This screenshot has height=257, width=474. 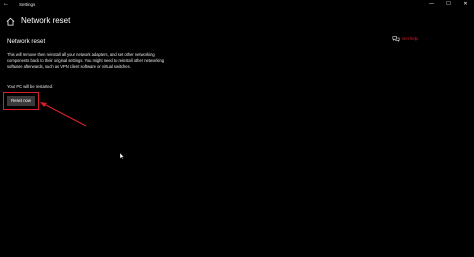 What do you see at coordinates (237, 4) in the screenshot?
I see `title-bar: ← Settings — ☐ ✕` at bounding box center [237, 4].